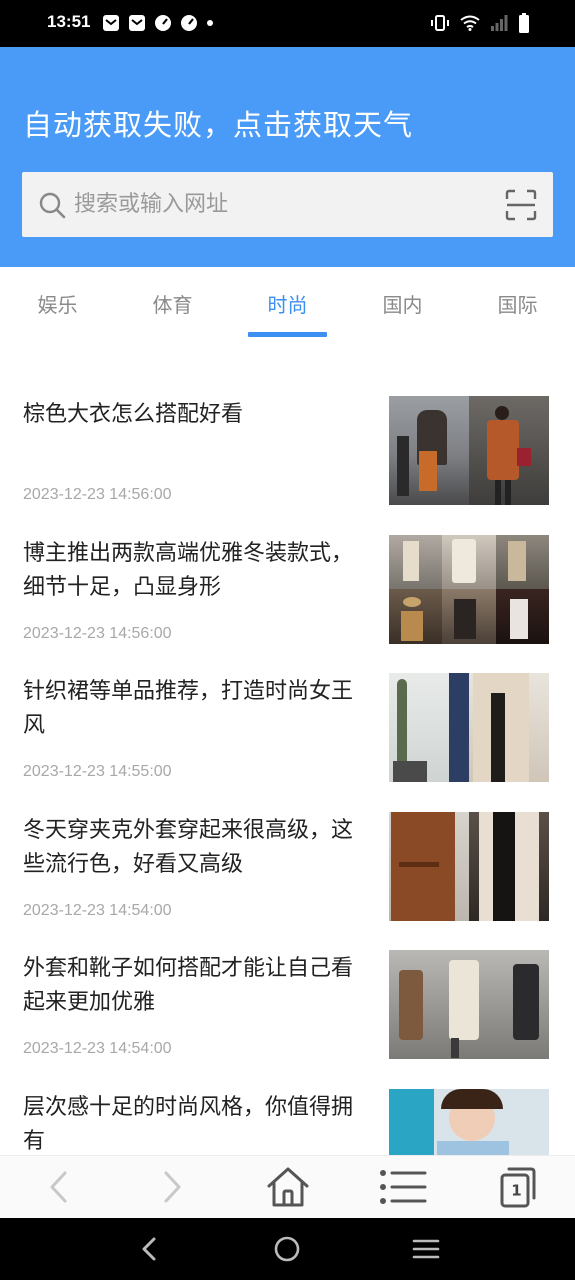 Image resolution: width=575 pixels, height=1280 pixels. What do you see at coordinates (172, 302) in the screenshot?
I see `tab-sports: 体育` at bounding box center [172, 302].